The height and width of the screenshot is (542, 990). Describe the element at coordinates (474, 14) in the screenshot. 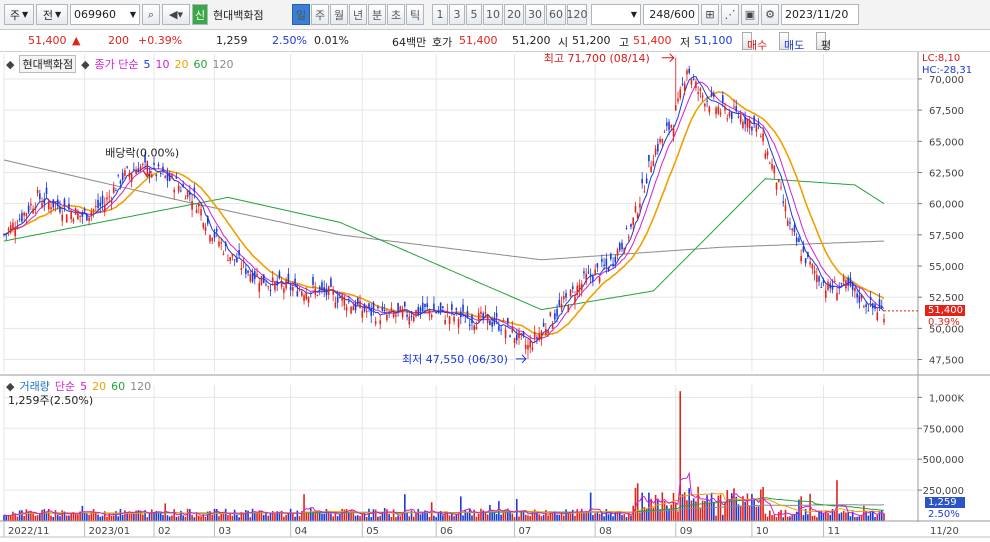

I see `interval-tab: 5` at that location.